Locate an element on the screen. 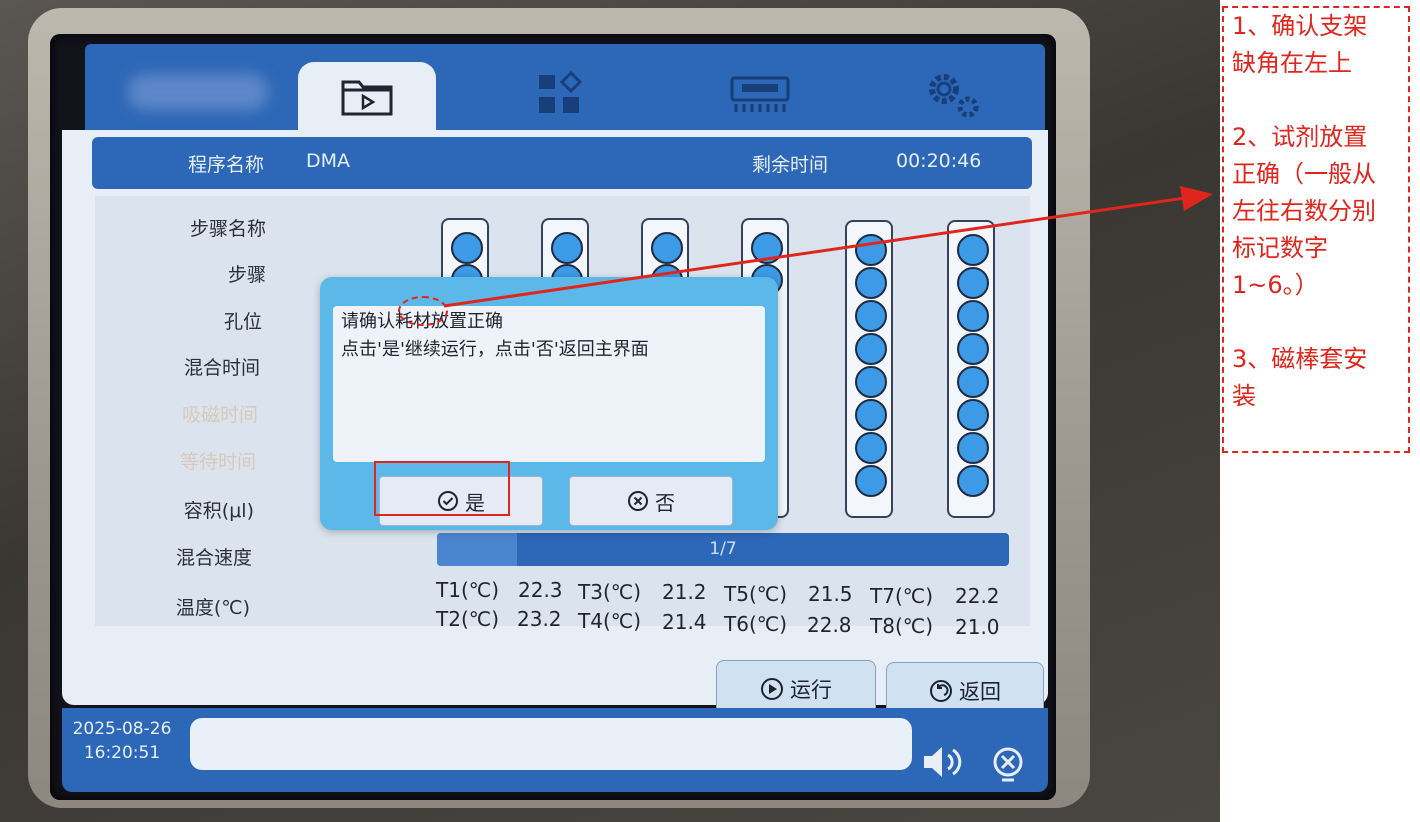  annotation-arrow is located at coordinates (828, 247).